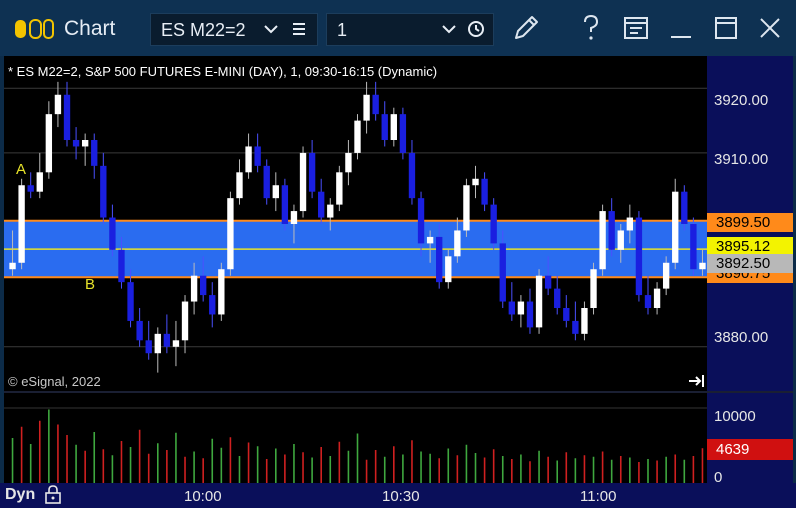 Image resolution: width=796 pixels, height=508 pixels. What do you see at coordinates (90, 28) in the screenshot?
I see `window-title: Chart` at bounding box center [90, 28].